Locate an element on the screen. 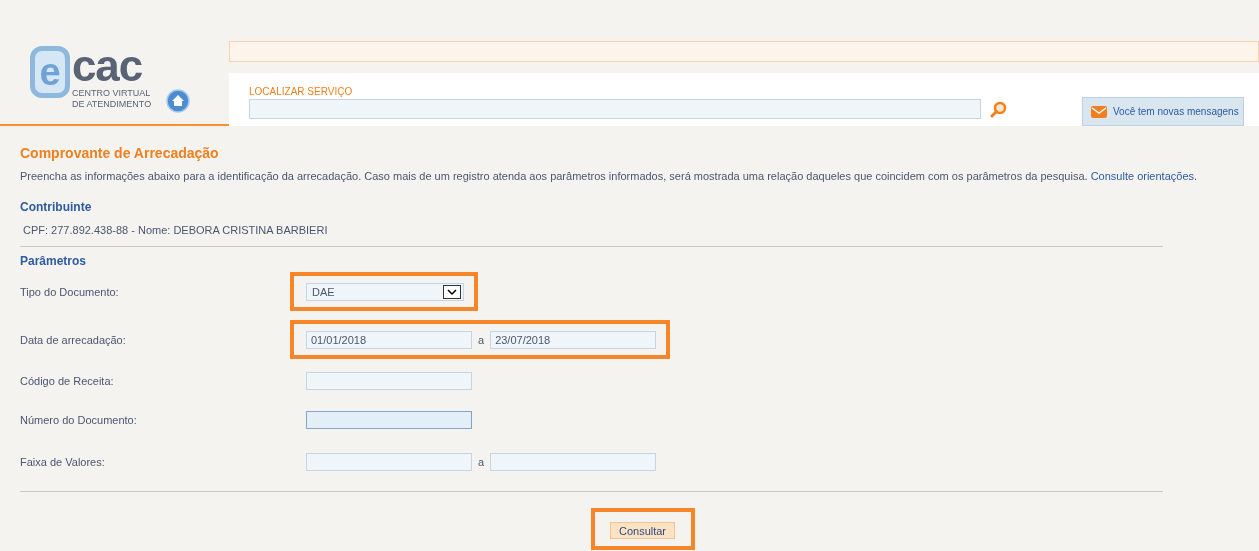  logo-tagline: CENTRO VIRTUAL is located at coordinates (112, 93).